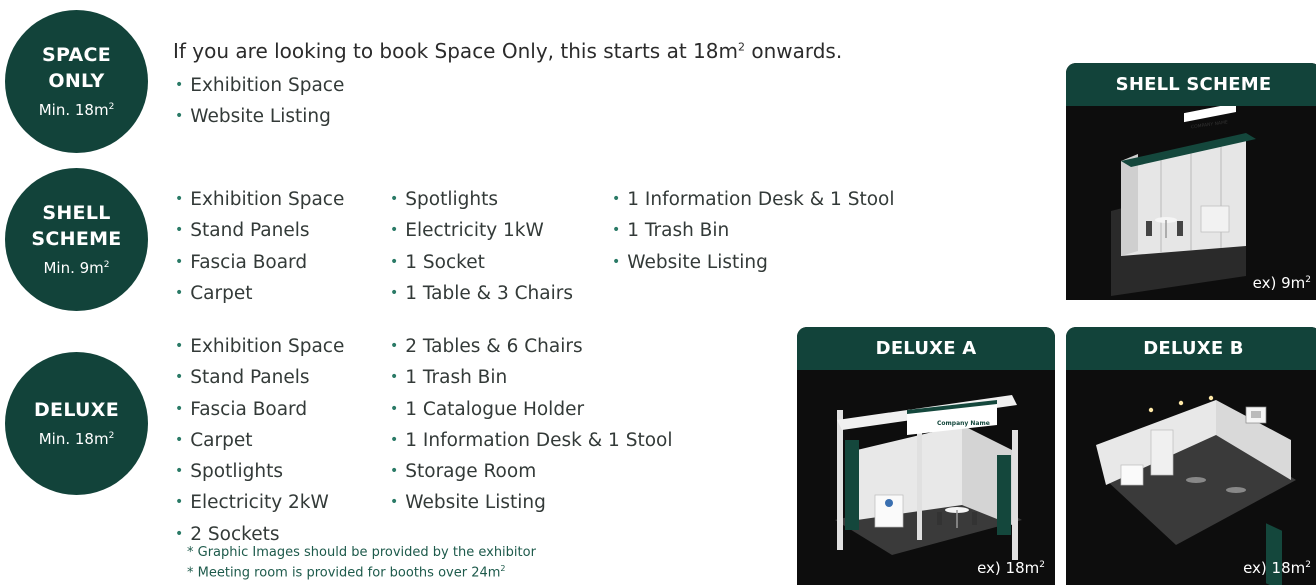  What do you see at coordinates (76, 410) in the screenshot?
I see `package-title-line: DELUXE` at bounding box center [76, 410].